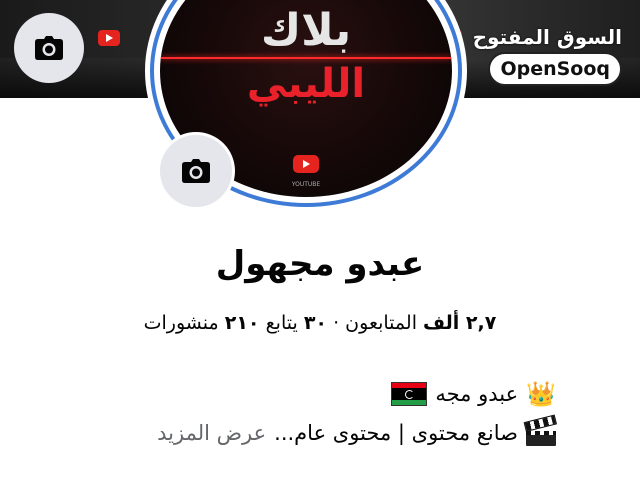  Describe the element at coordinates (282, 323) in the screenshot. I see `following-label: يتابع` at that location.